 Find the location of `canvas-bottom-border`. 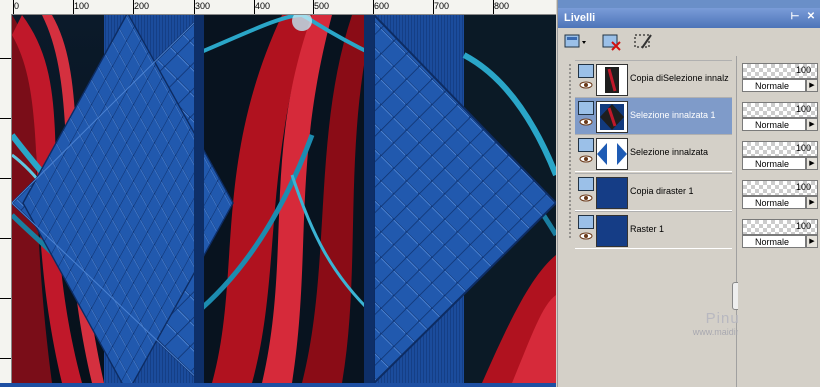

canvas-bottom-border is located at coordinates (278, 385).